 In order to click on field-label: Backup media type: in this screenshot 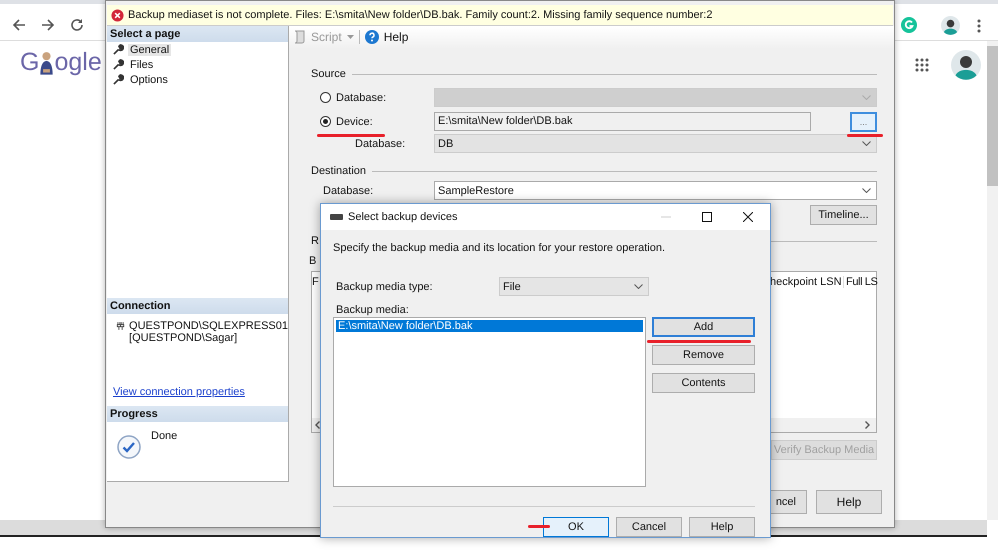, I will do `click(384, 286)`.